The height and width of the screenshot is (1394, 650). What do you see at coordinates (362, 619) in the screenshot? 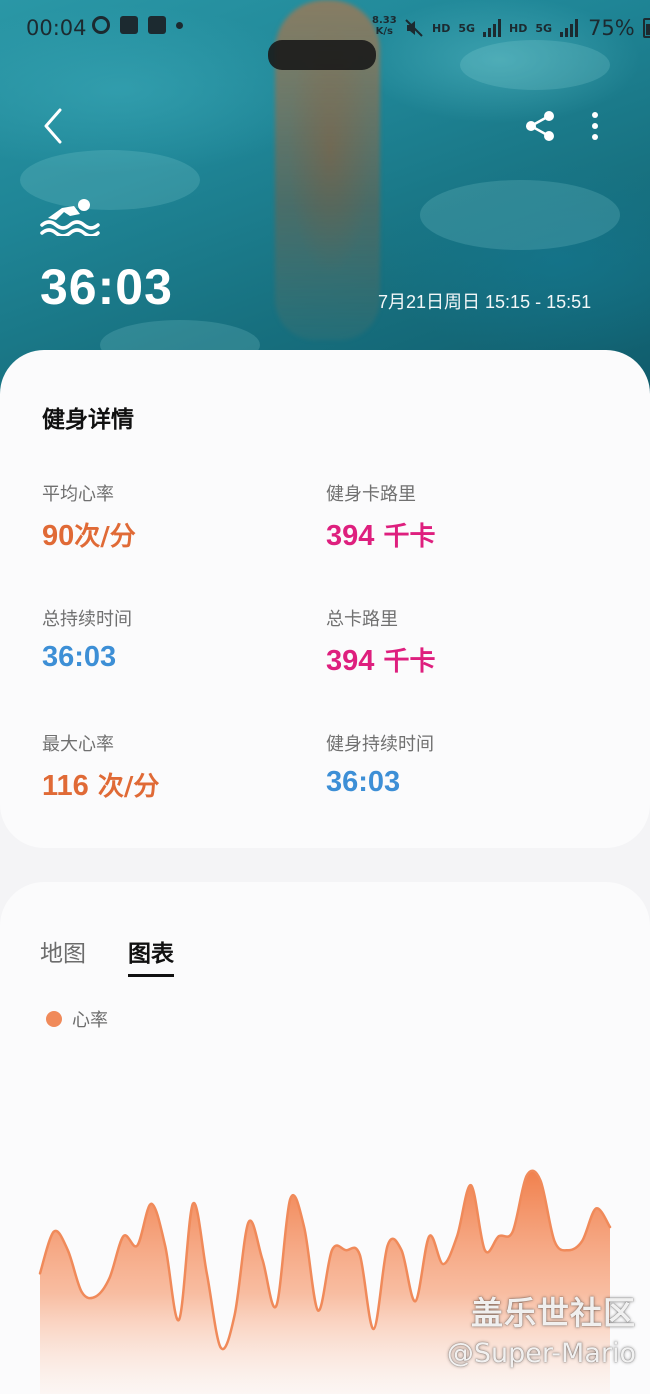
I see `metric-label: 总卡路里` at bounding box center [362, 619].